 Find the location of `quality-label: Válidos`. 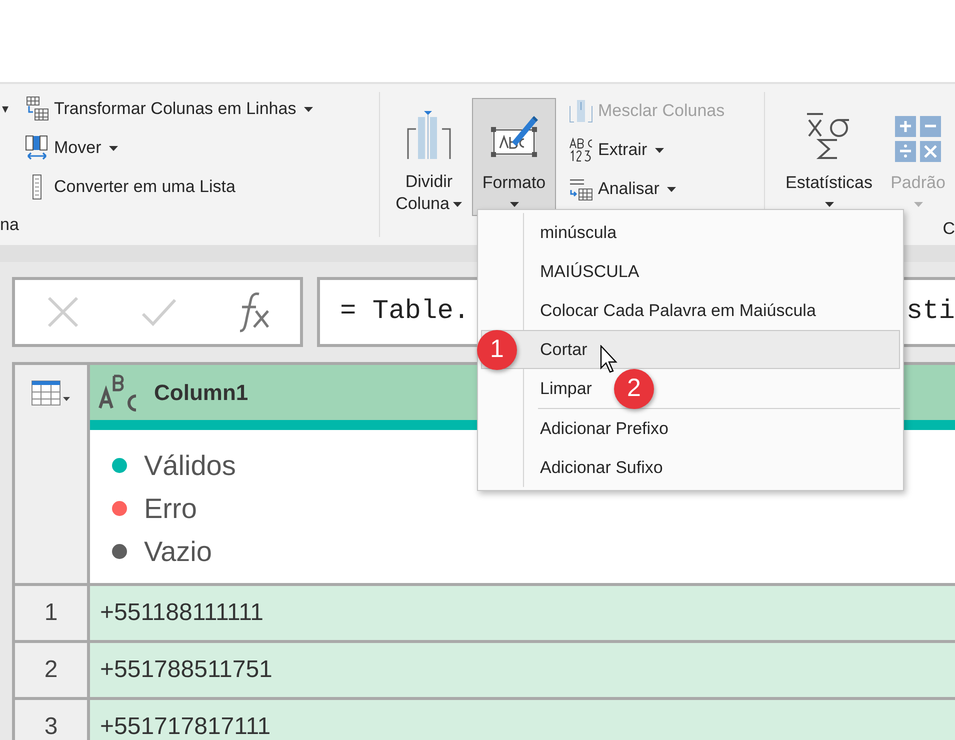

quality-label: Válidos is located at coordinates (190, 465).